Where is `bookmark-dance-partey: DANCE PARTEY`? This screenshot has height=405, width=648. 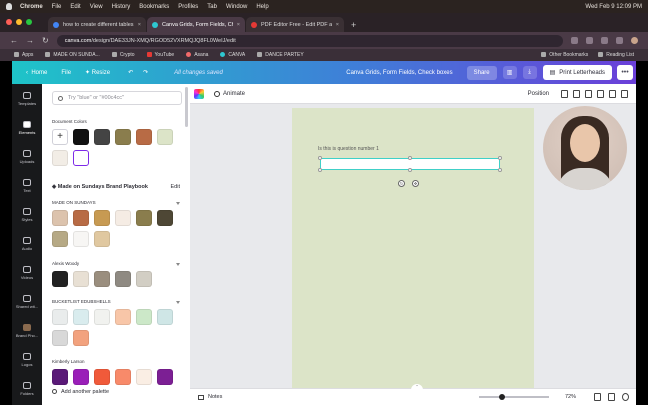
bookmark-dance-partey: DANCE PARTEY is located at coordinates (280, 55).